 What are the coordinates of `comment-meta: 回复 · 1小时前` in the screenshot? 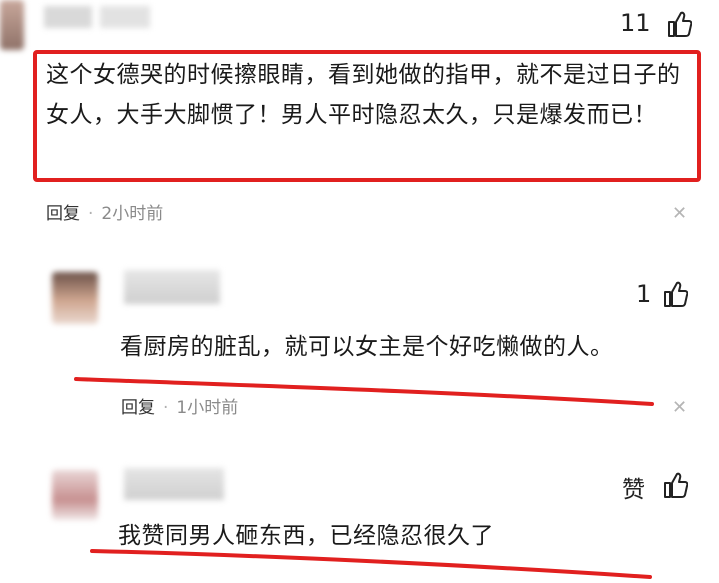 It's located at (179, 405).